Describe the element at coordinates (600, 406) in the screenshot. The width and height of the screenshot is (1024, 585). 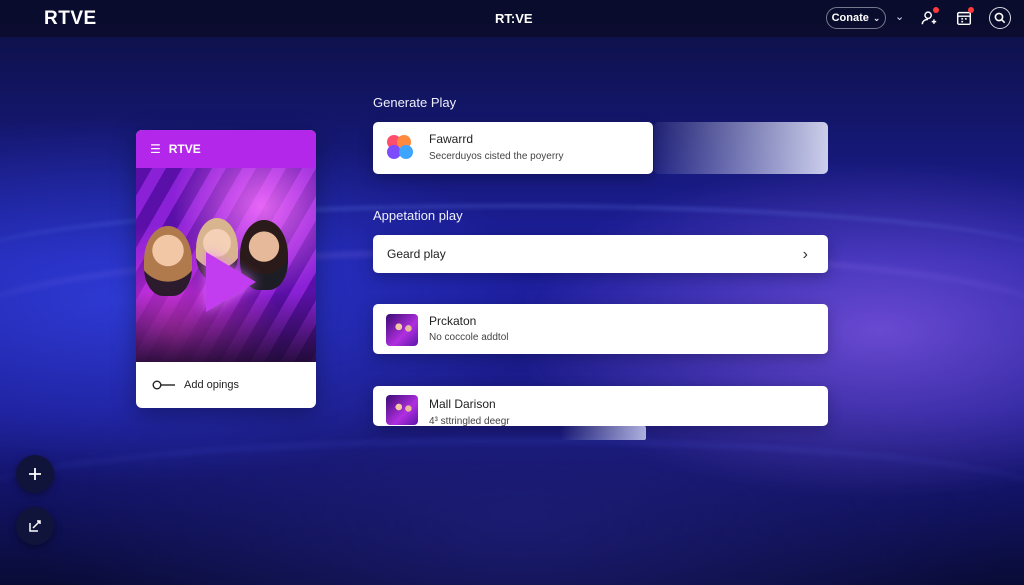
I see `list-item: Mall Darison 4³ sttringled deegr` at that location.